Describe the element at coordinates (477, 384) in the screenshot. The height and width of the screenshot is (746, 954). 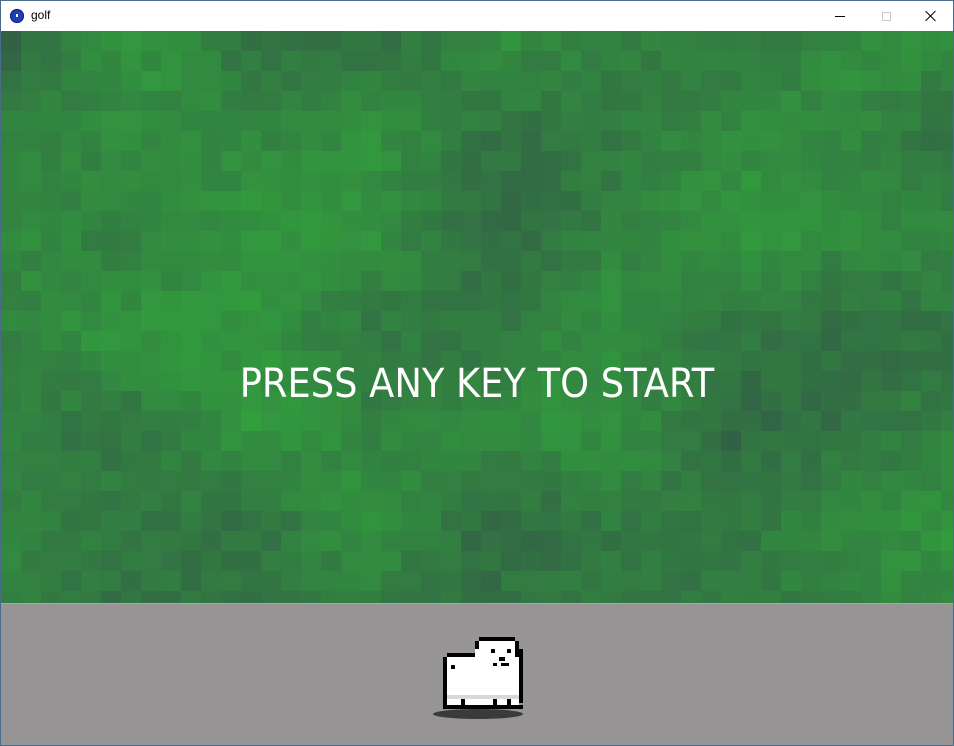
I see `start-prompt: PRESS ANY KEY TO START` at that location.